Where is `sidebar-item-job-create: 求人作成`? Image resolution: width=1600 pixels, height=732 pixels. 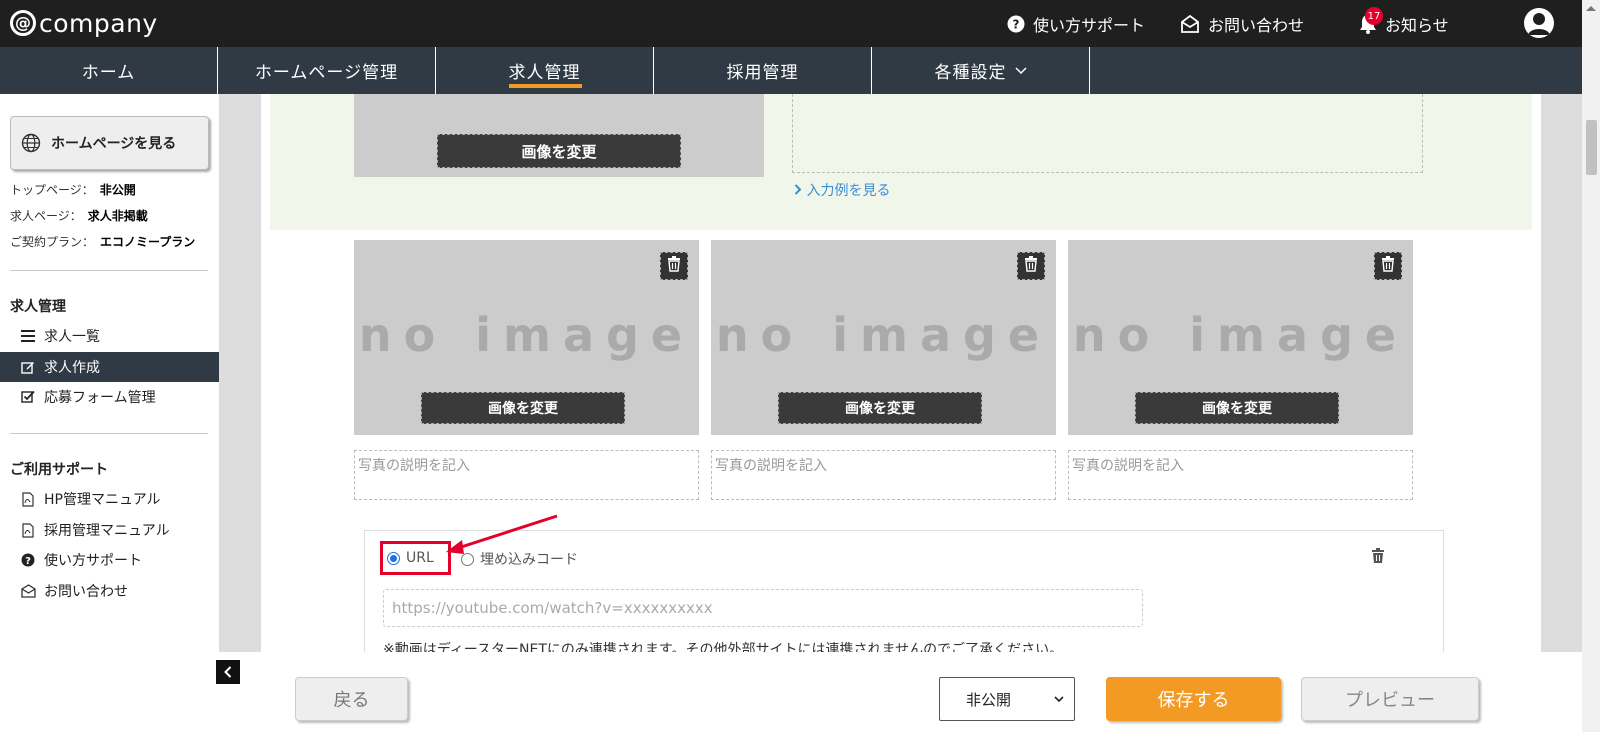 sidebar-item-job-create: 求人作成 is located at coordinates (109, 367).